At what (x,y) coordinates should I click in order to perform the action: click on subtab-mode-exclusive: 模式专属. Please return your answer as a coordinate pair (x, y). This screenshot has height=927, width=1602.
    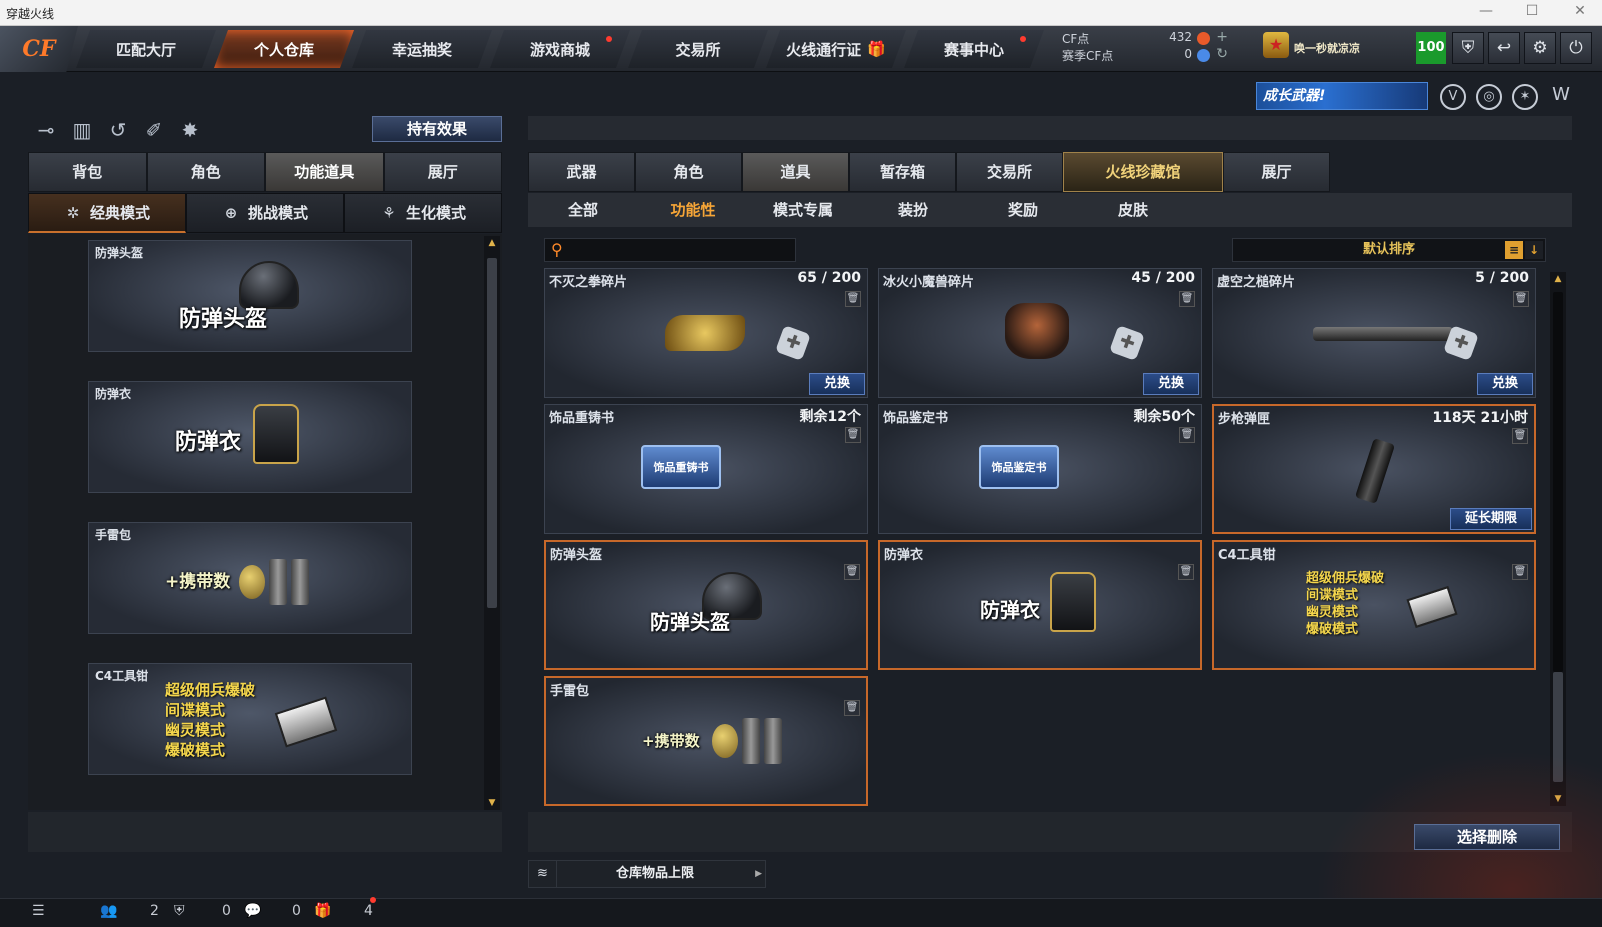
    Looking at the image, I should click on (803, 210).